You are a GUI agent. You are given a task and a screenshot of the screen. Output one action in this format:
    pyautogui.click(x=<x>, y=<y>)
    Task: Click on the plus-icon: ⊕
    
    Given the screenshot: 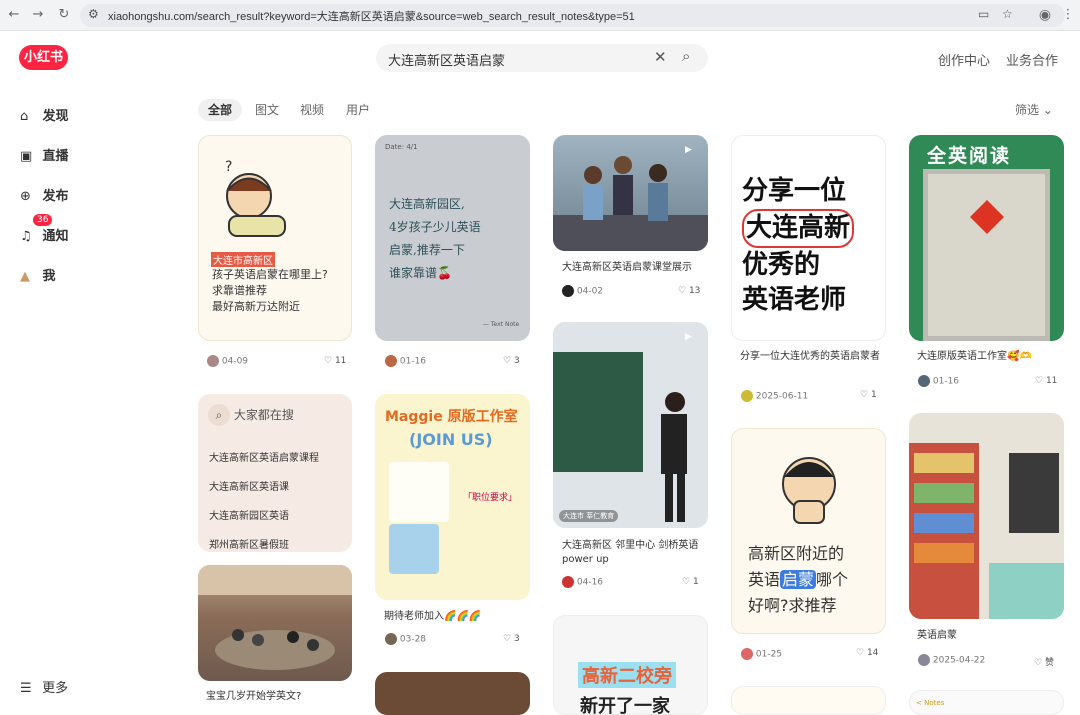 What is the action you would take?
    pyautogui.click(x=25, y=196)
    